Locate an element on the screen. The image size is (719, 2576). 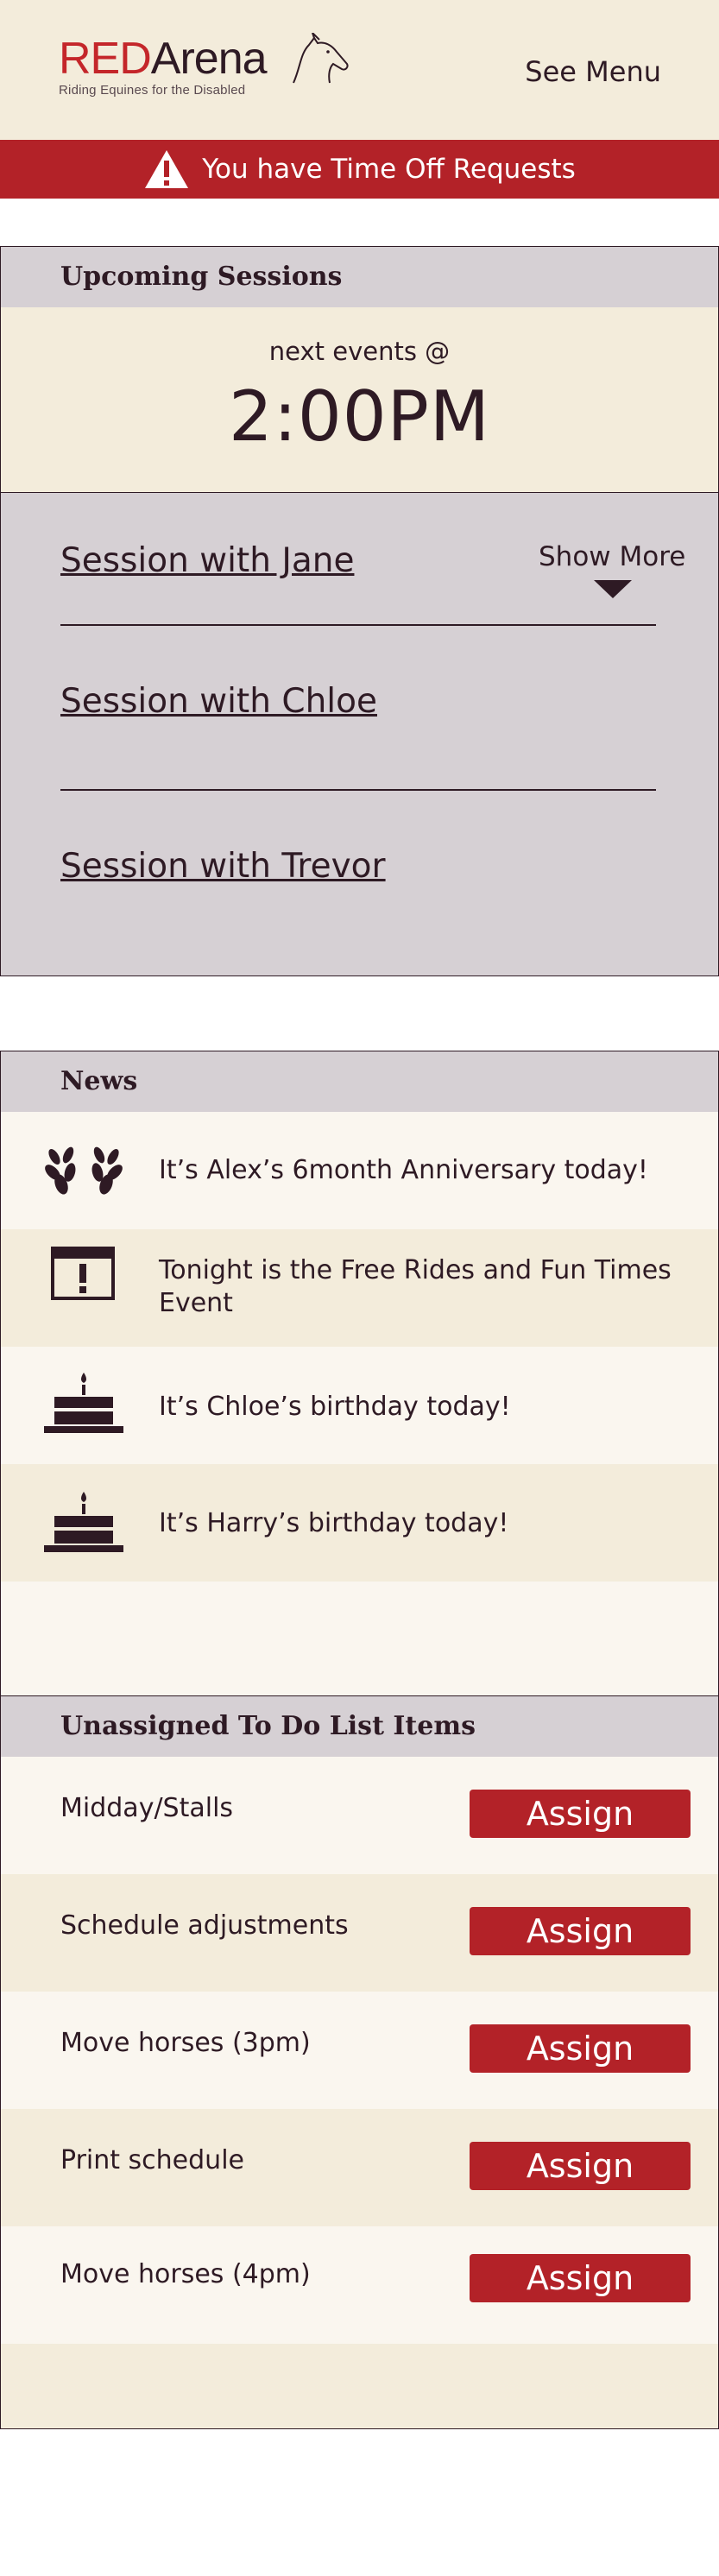
next-events-label: next events @ is located at coordinates (360, 351).